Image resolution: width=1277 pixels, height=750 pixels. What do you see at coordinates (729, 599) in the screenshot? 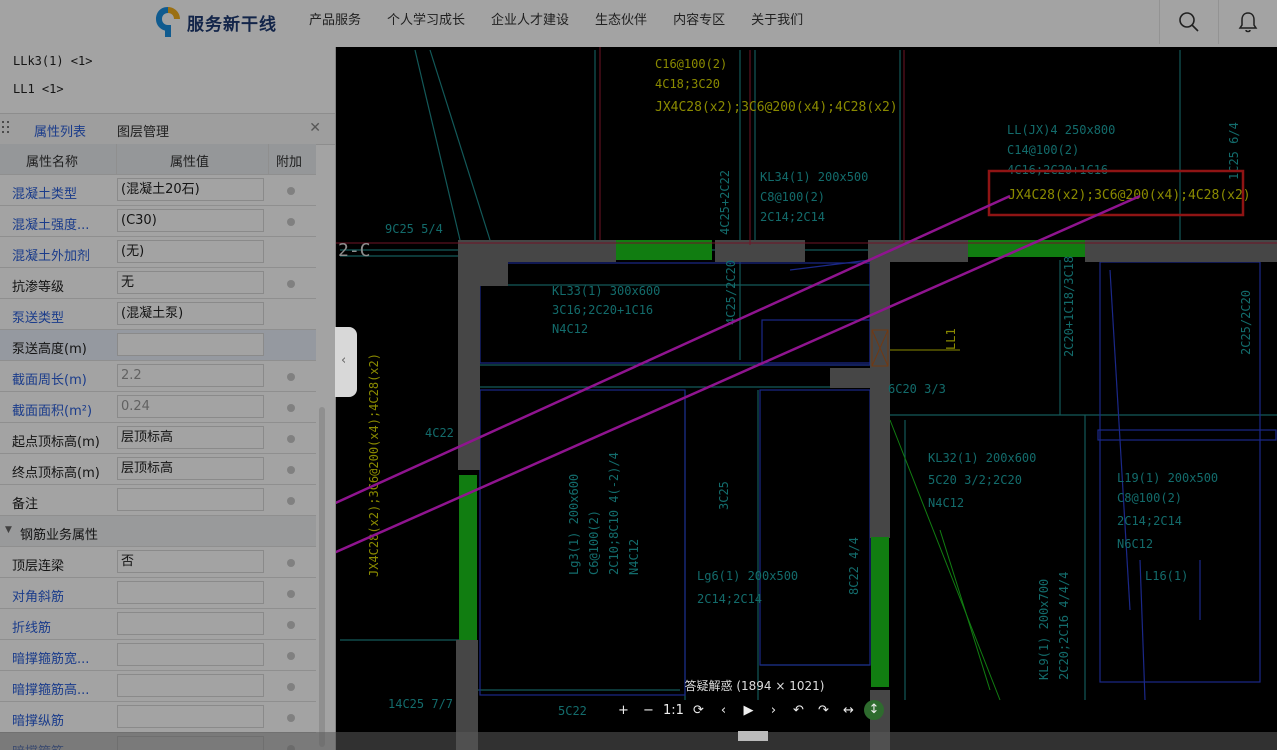
I see `drawing-label: 2C14;2C14` at bounding box center [729, 599].